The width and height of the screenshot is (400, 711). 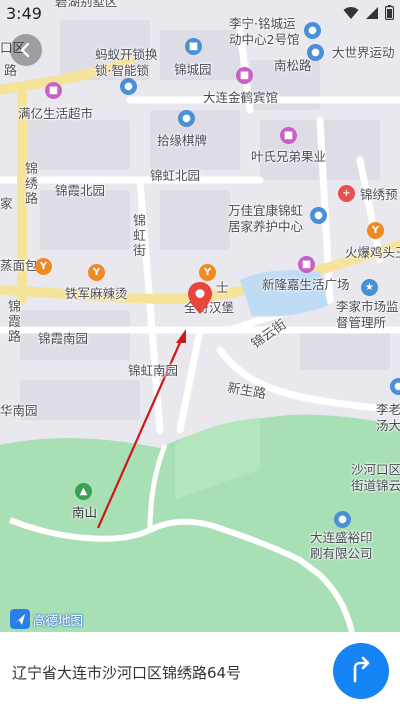 I want to click on map-label: 锦虹北园, so click(x=175, y=175).